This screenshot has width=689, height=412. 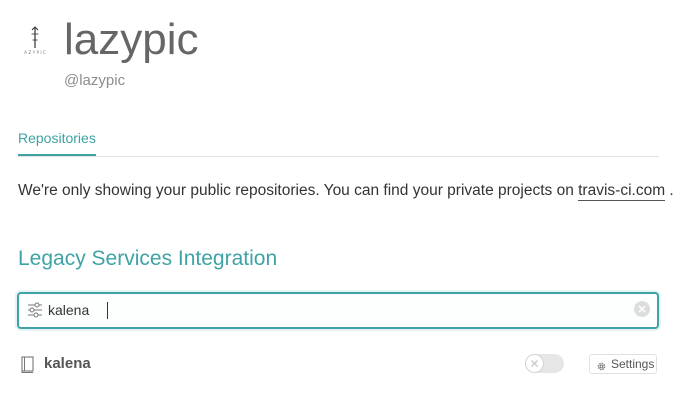 I want to click on clear-icon, so click(x=642, y=309).